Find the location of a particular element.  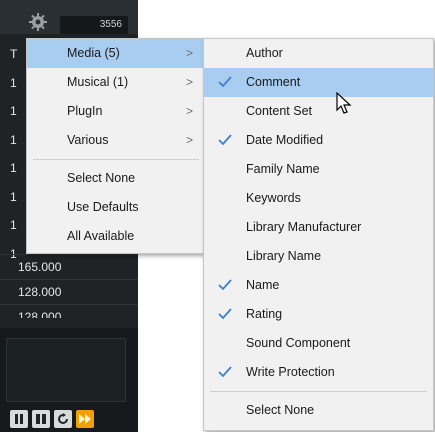

pause-icon is located at coordinates (19, 419).